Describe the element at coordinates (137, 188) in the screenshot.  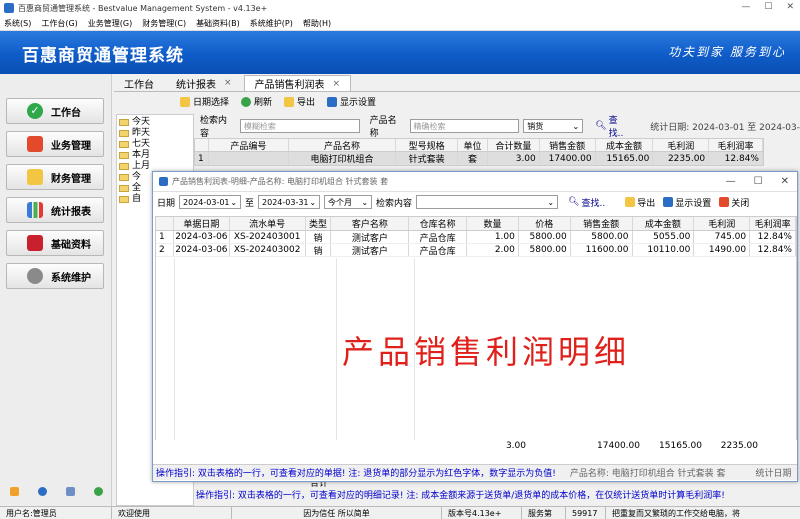
I see `tree-label: 全` at that location.